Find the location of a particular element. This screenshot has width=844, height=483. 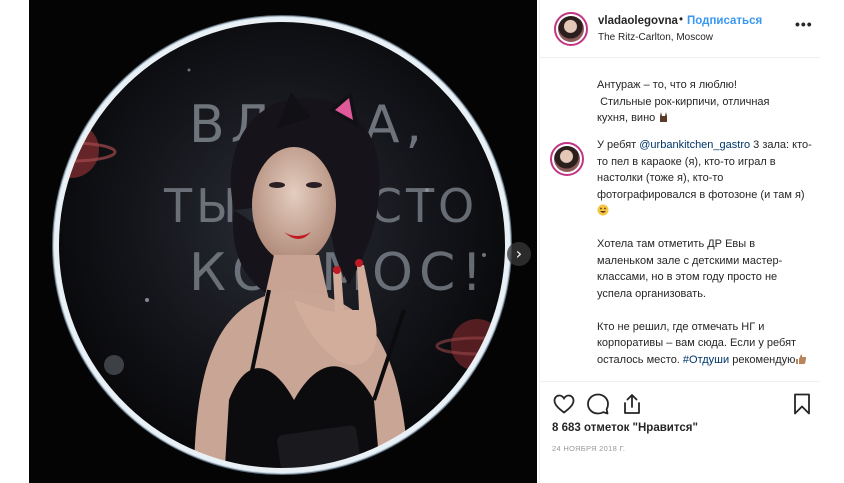

actions-bar is located at coordinates (680, 404).